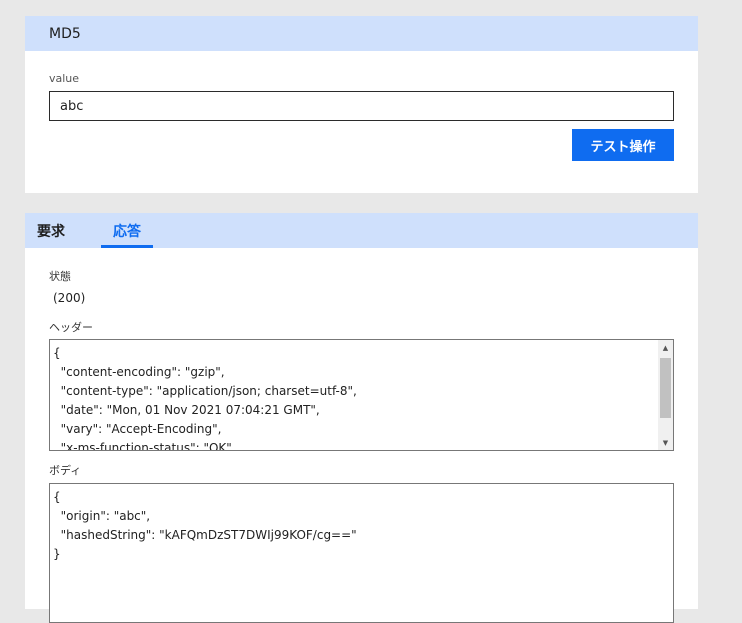 The image size is (742, 623). Describe the element at coordinates (65, 33) in the screenshot. I see `action-title: MD5` at that location.